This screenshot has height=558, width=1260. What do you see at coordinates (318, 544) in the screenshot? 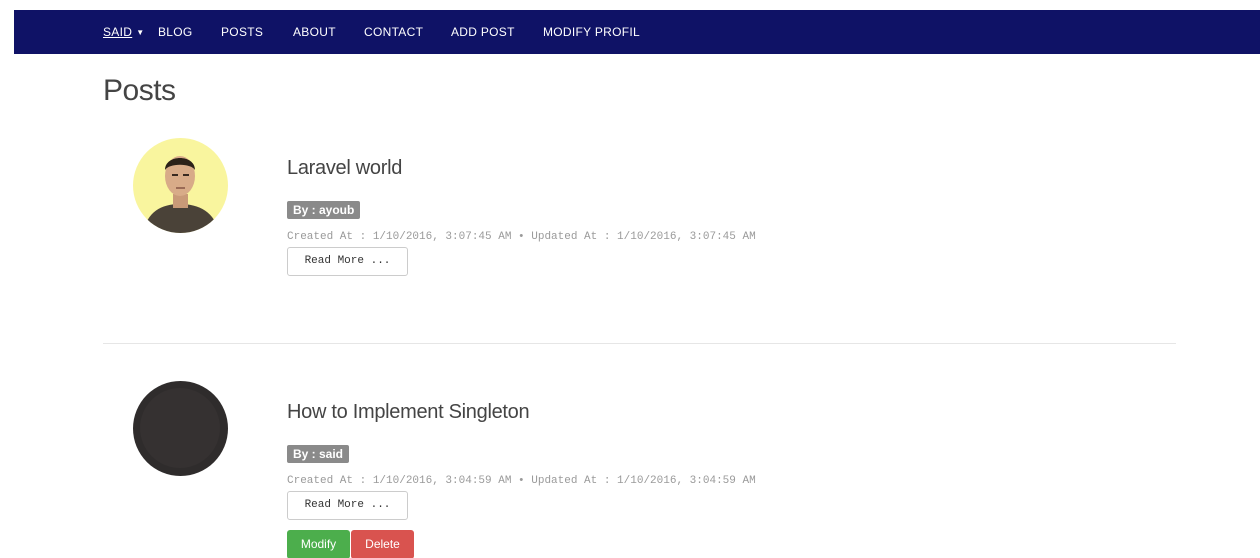
I see `modify-button: Modify` at bounding box center [318, 544].